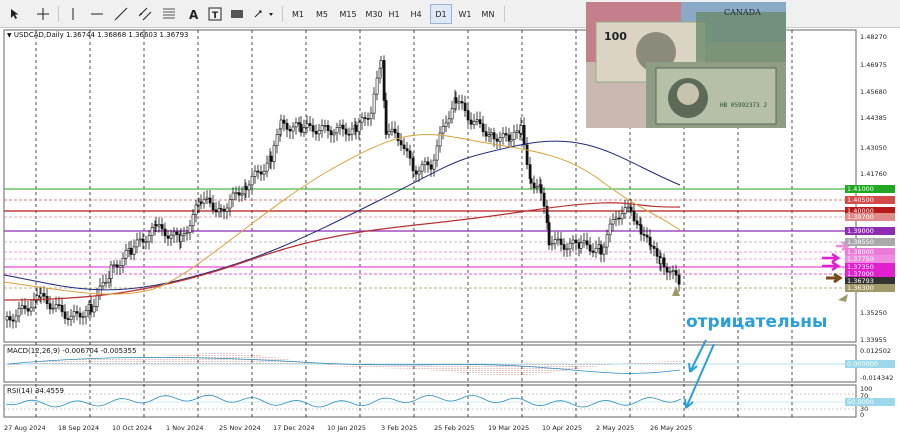  Describe the element at coordinates (264, 14) in the screenshot. I see `arrows-dropdown-icon` at that location.